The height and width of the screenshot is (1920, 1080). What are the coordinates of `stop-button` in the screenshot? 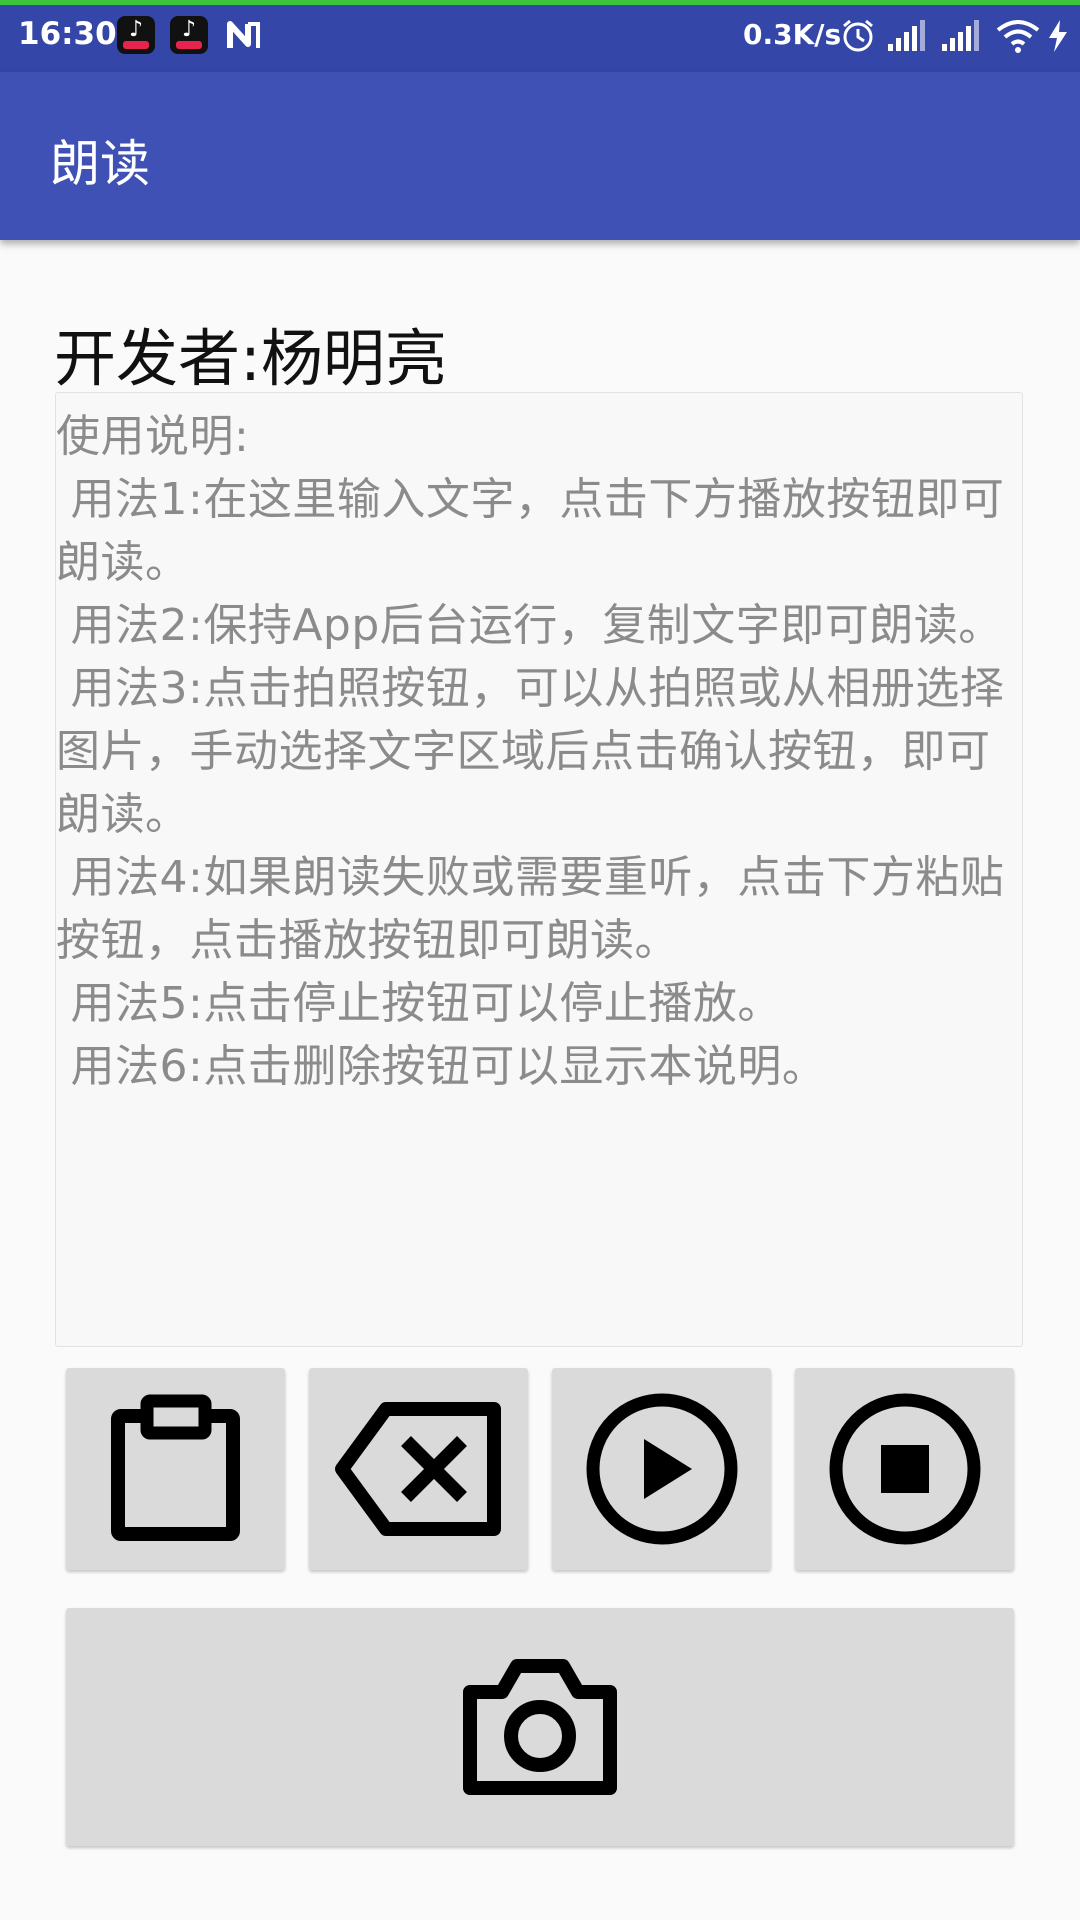 It's located at (904, 1469).